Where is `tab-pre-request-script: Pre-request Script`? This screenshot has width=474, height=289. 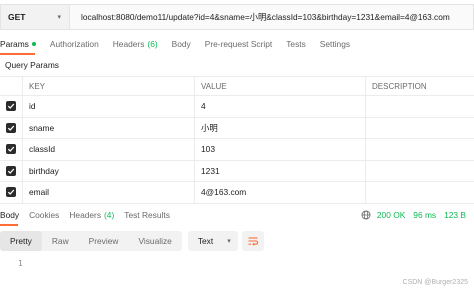
tab-pre-request-script: Pre-request Script is located at coordinates (239, 44).